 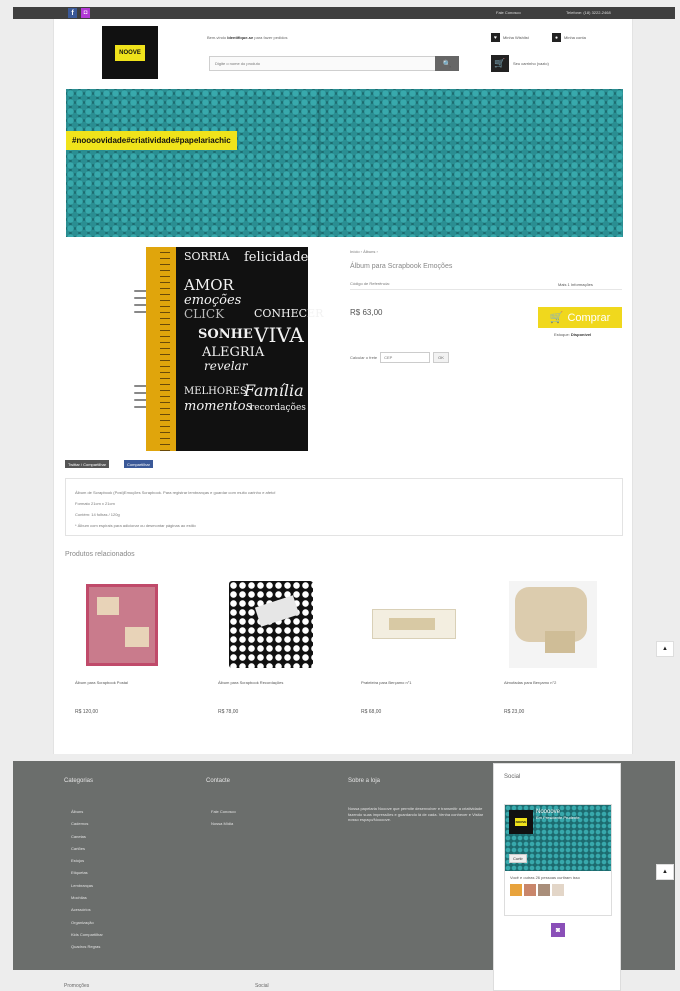 I want to click on promo-banner: #noooovidade#criatividade#papelariachic, so click(x=344, y=163).